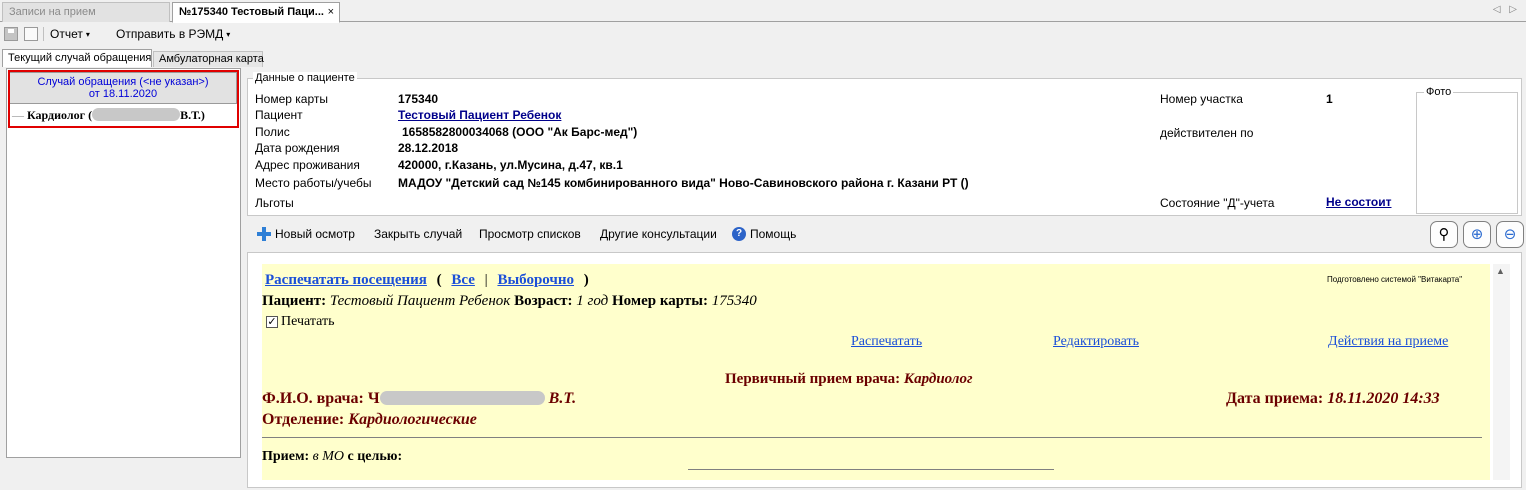 The width and height of the screenshot is (1526, 490). Describe the element at coordinates (77, 58) in the screenshot. I see `tab-current-case: Текущий случай обращения` at that location.